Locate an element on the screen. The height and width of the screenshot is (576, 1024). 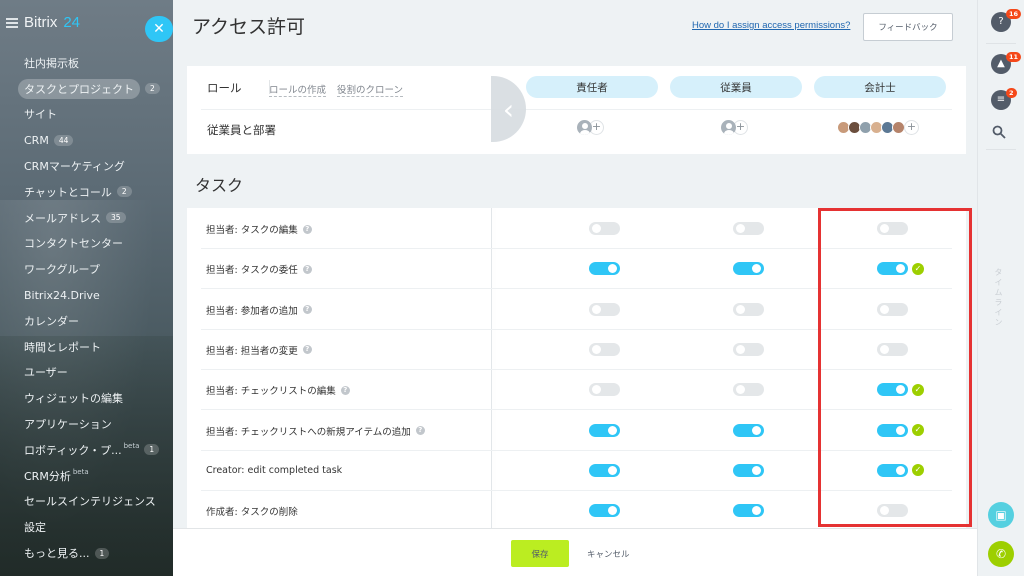
sidebar-item: カレンダー is located at coordinates (86, 321).